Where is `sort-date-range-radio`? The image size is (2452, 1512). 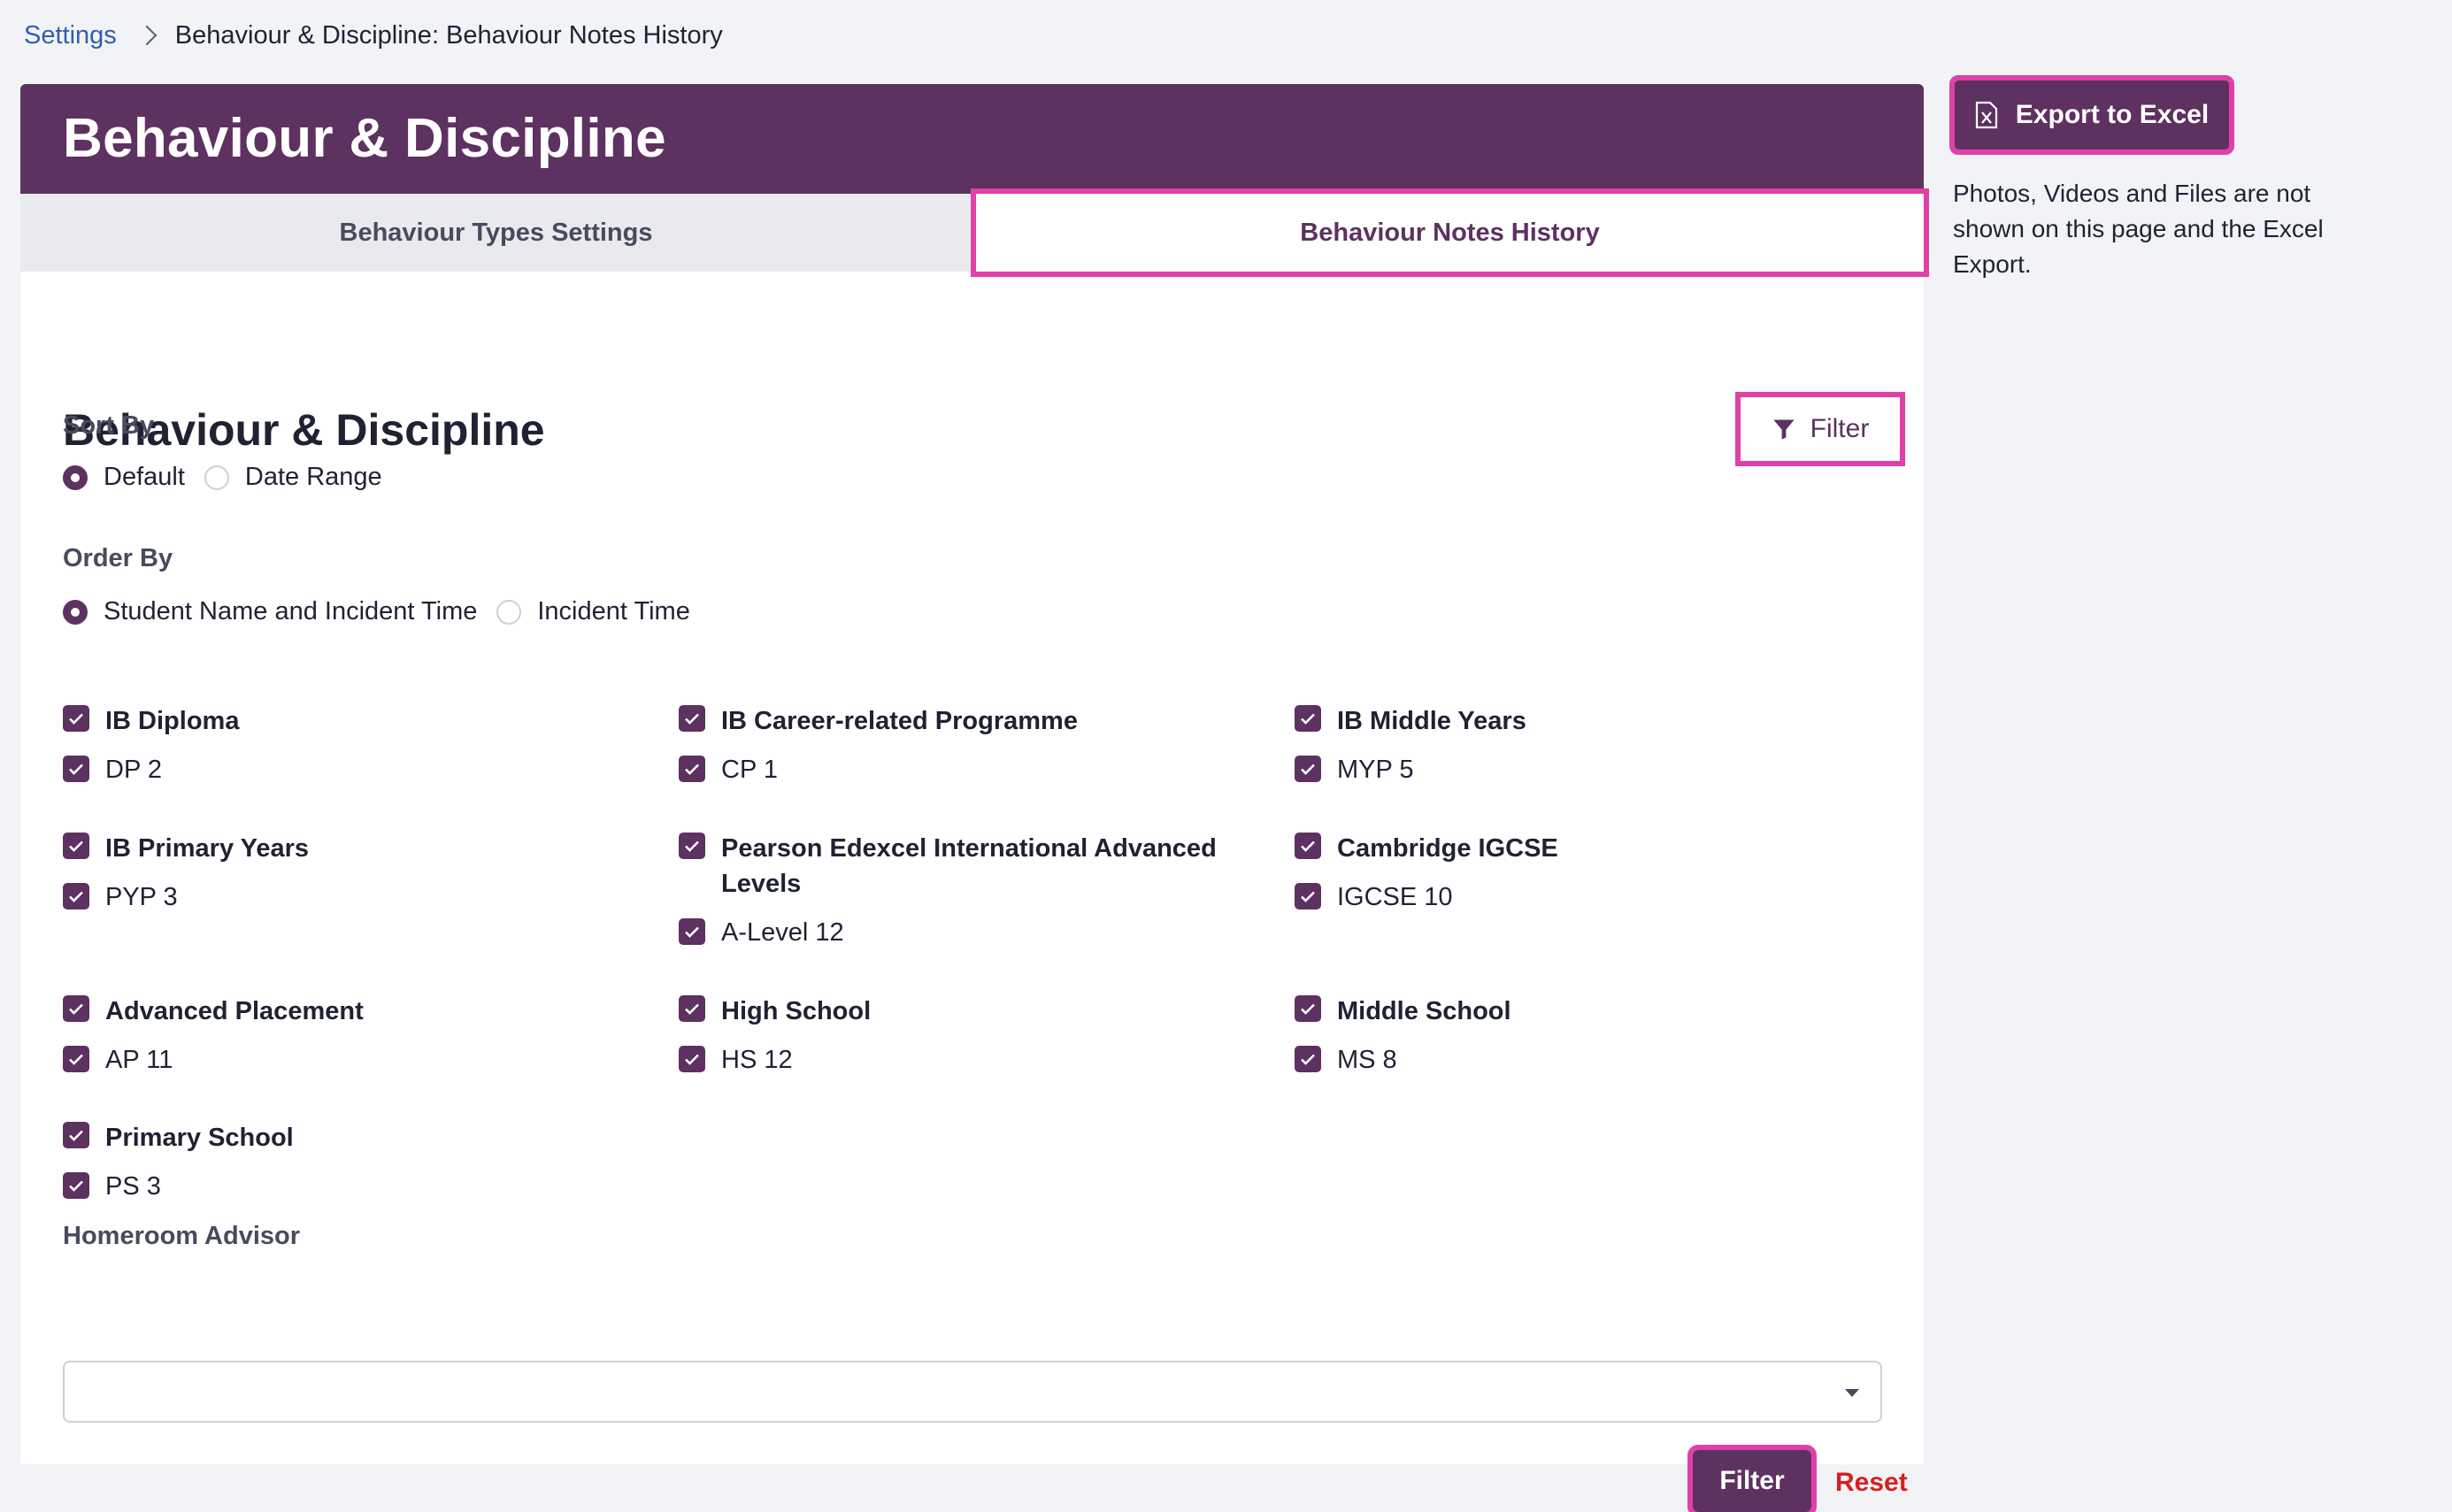 sort-date-range-radio is located at coordinates (216, 477).